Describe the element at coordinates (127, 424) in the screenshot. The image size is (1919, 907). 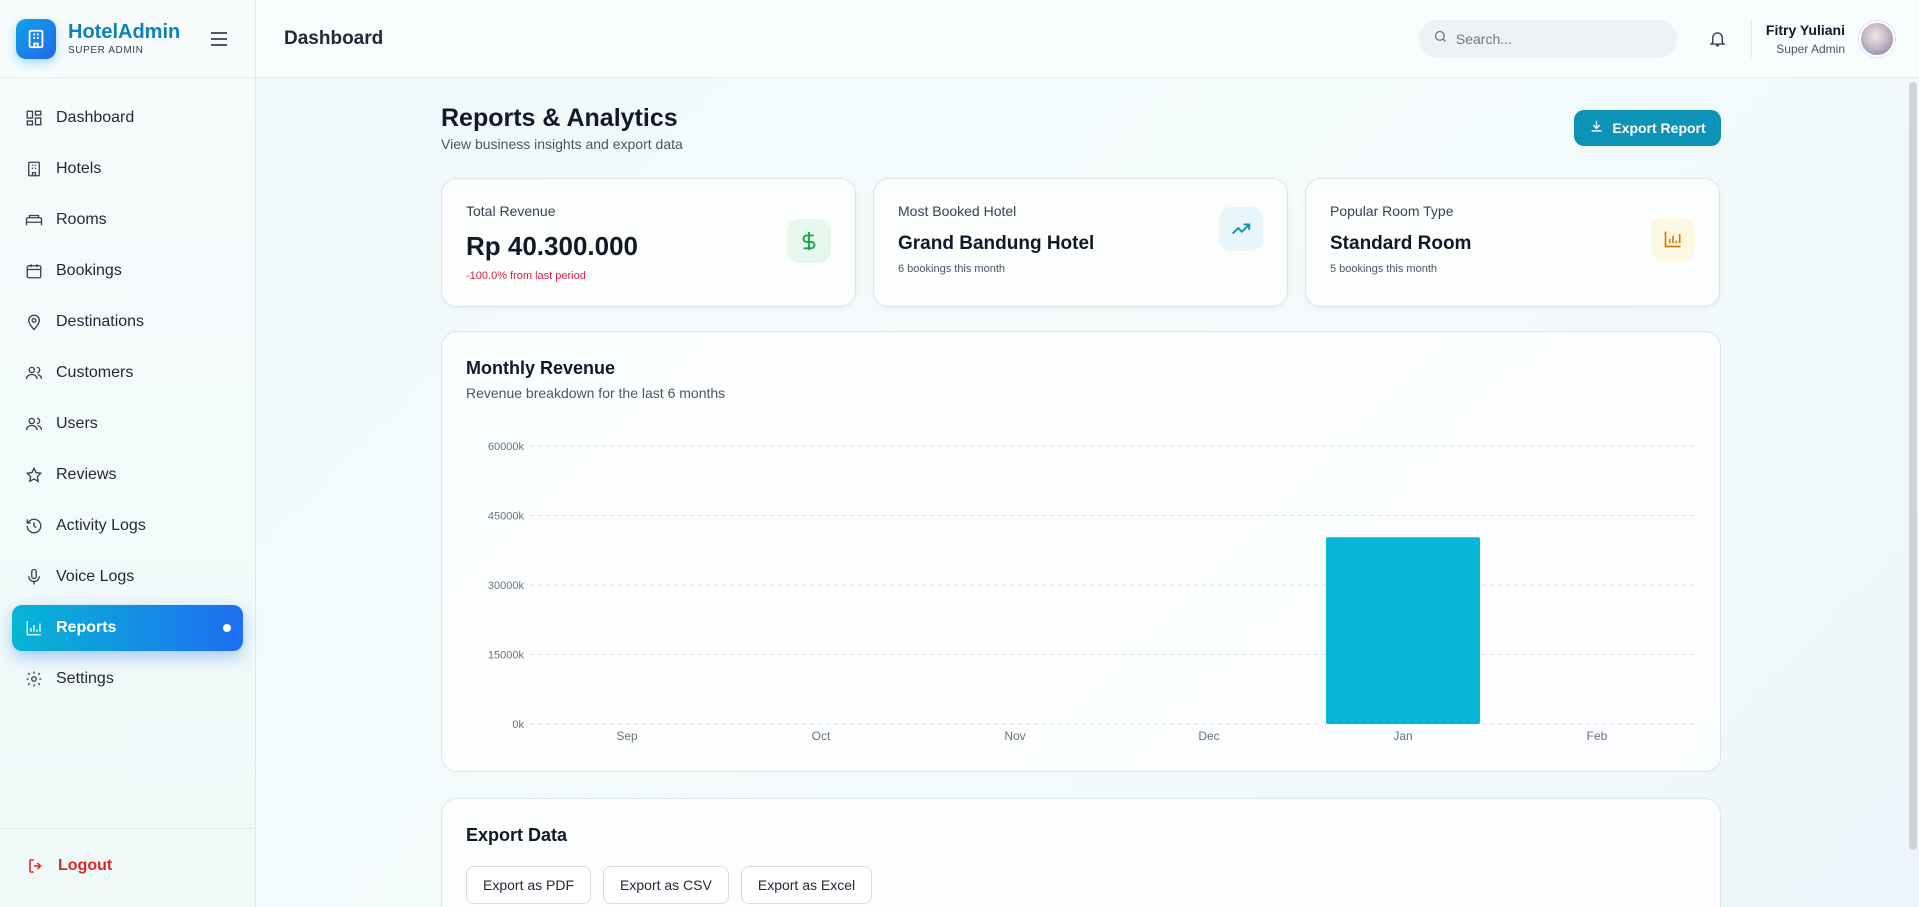
I see `sidebar-item-users: Users` at that location.